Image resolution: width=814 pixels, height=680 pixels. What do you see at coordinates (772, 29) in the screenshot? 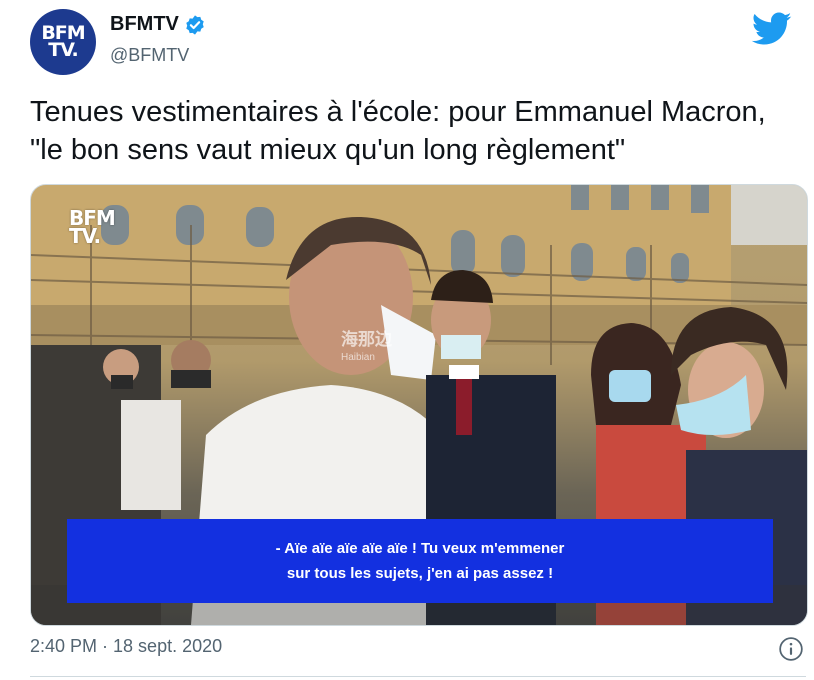
I see `twitter-bird-icon` at bounding box center [772, 29].